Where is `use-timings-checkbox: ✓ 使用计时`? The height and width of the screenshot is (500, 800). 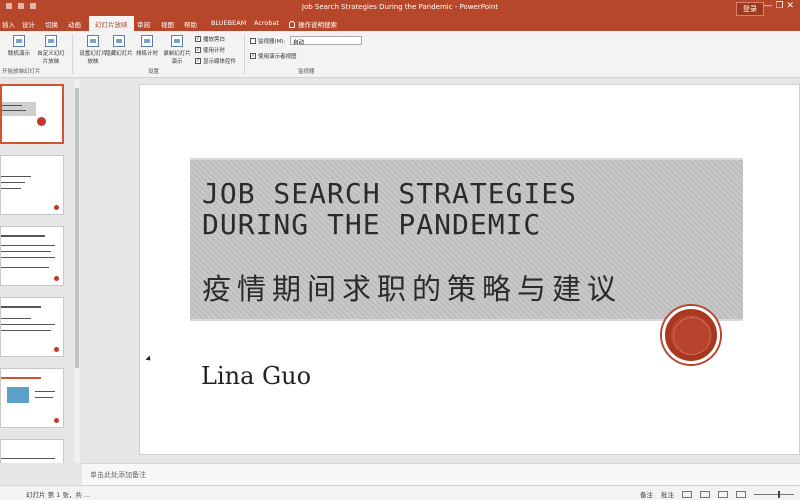
use-timings-checkbox: ✓ 使用计时 is located at coordinates (210, 50).